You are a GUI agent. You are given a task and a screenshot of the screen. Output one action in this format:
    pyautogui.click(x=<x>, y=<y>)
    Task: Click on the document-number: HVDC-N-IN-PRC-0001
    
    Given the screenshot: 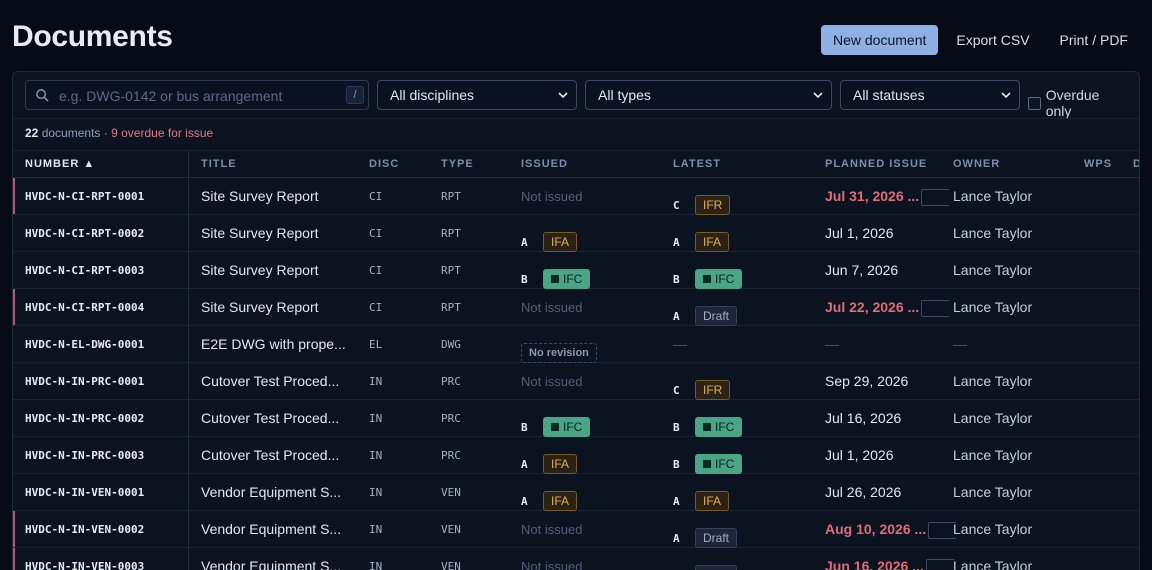 What is the action you would take?
    pyautogui.click(x=84, y=381)
    